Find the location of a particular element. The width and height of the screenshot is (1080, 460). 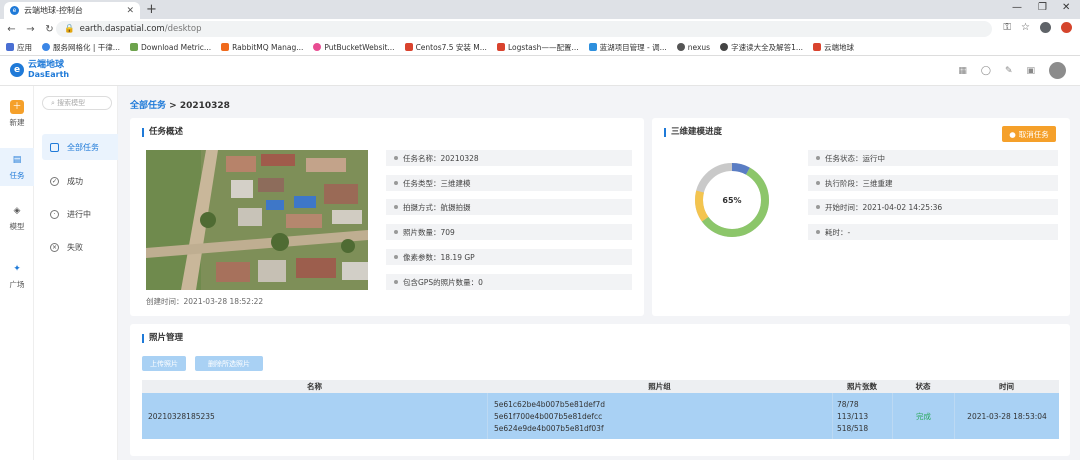

url-input: 🔒 earth.daspatial.com/desktop is located at coordinates (524, 29).